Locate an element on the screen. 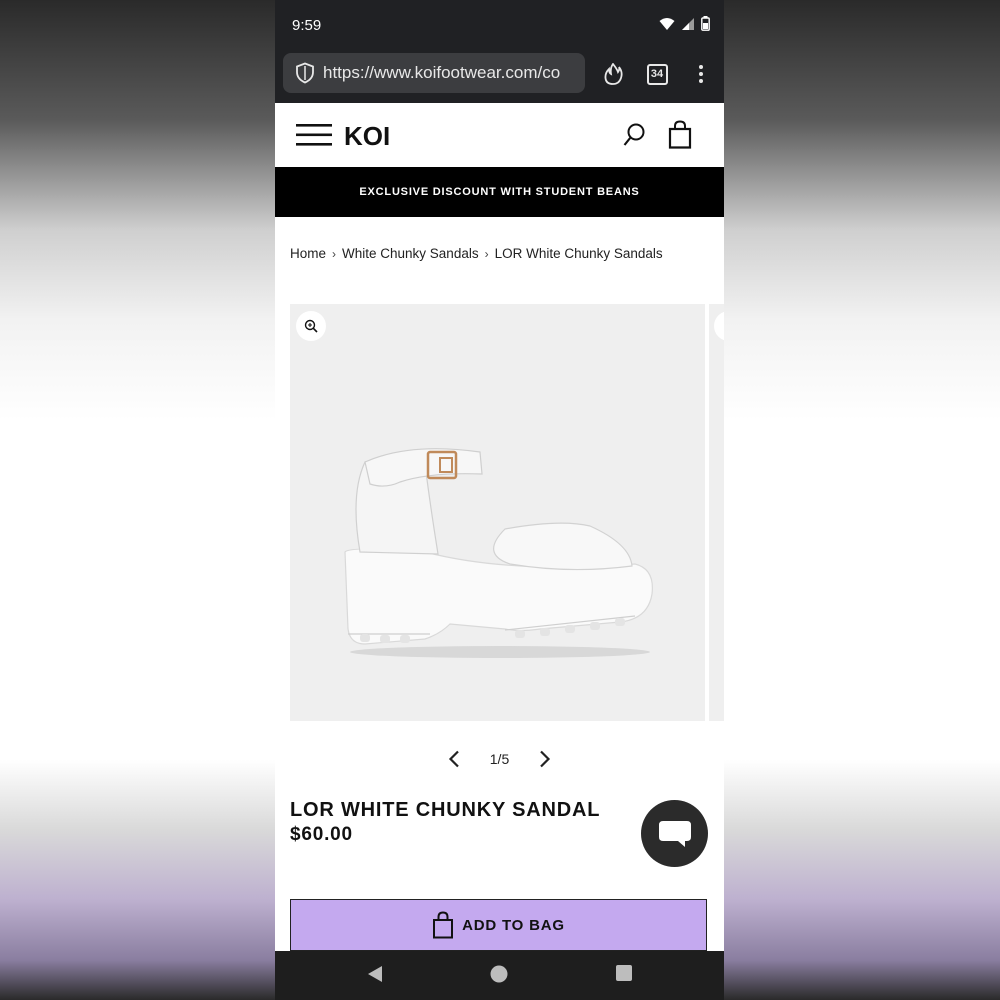  gallery-pager: 1/5 is located at coordinates (499, 759).